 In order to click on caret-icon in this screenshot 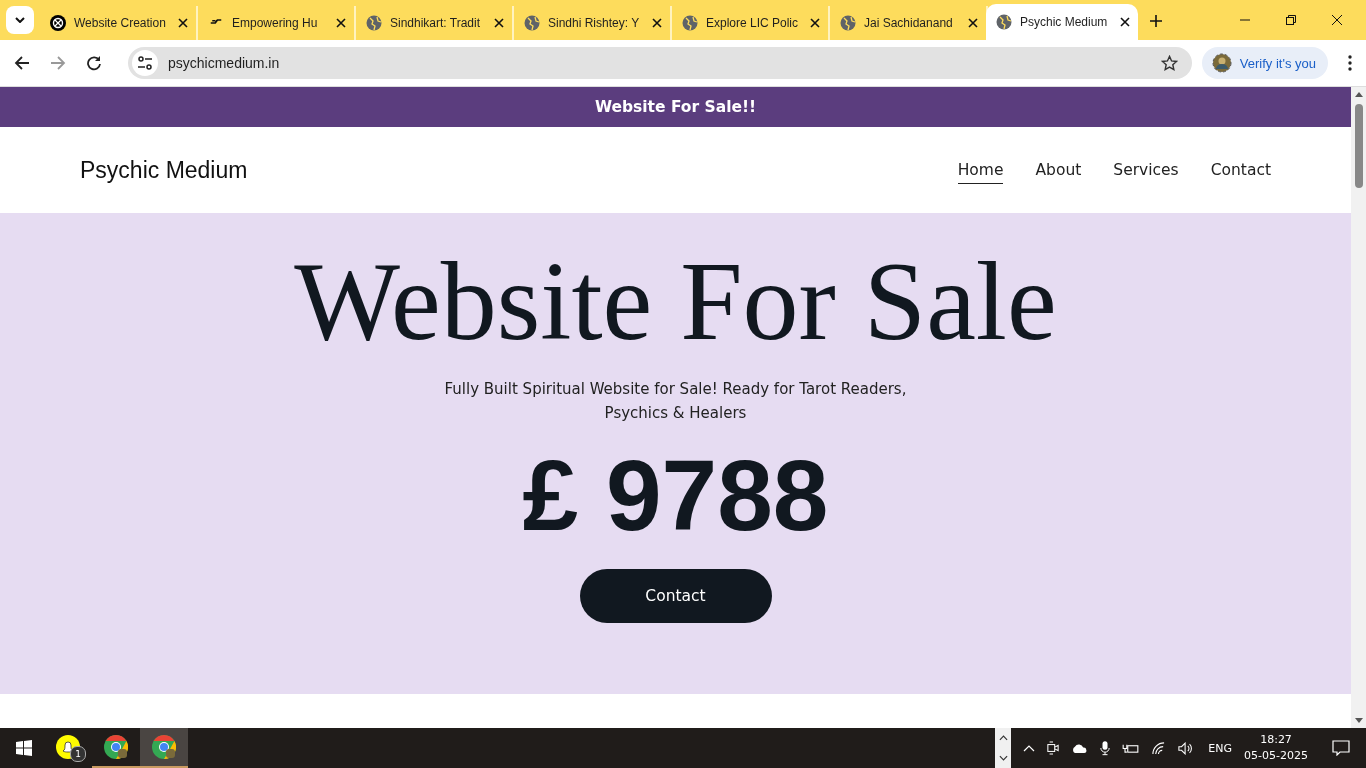, I will do `click(20, 20)`.